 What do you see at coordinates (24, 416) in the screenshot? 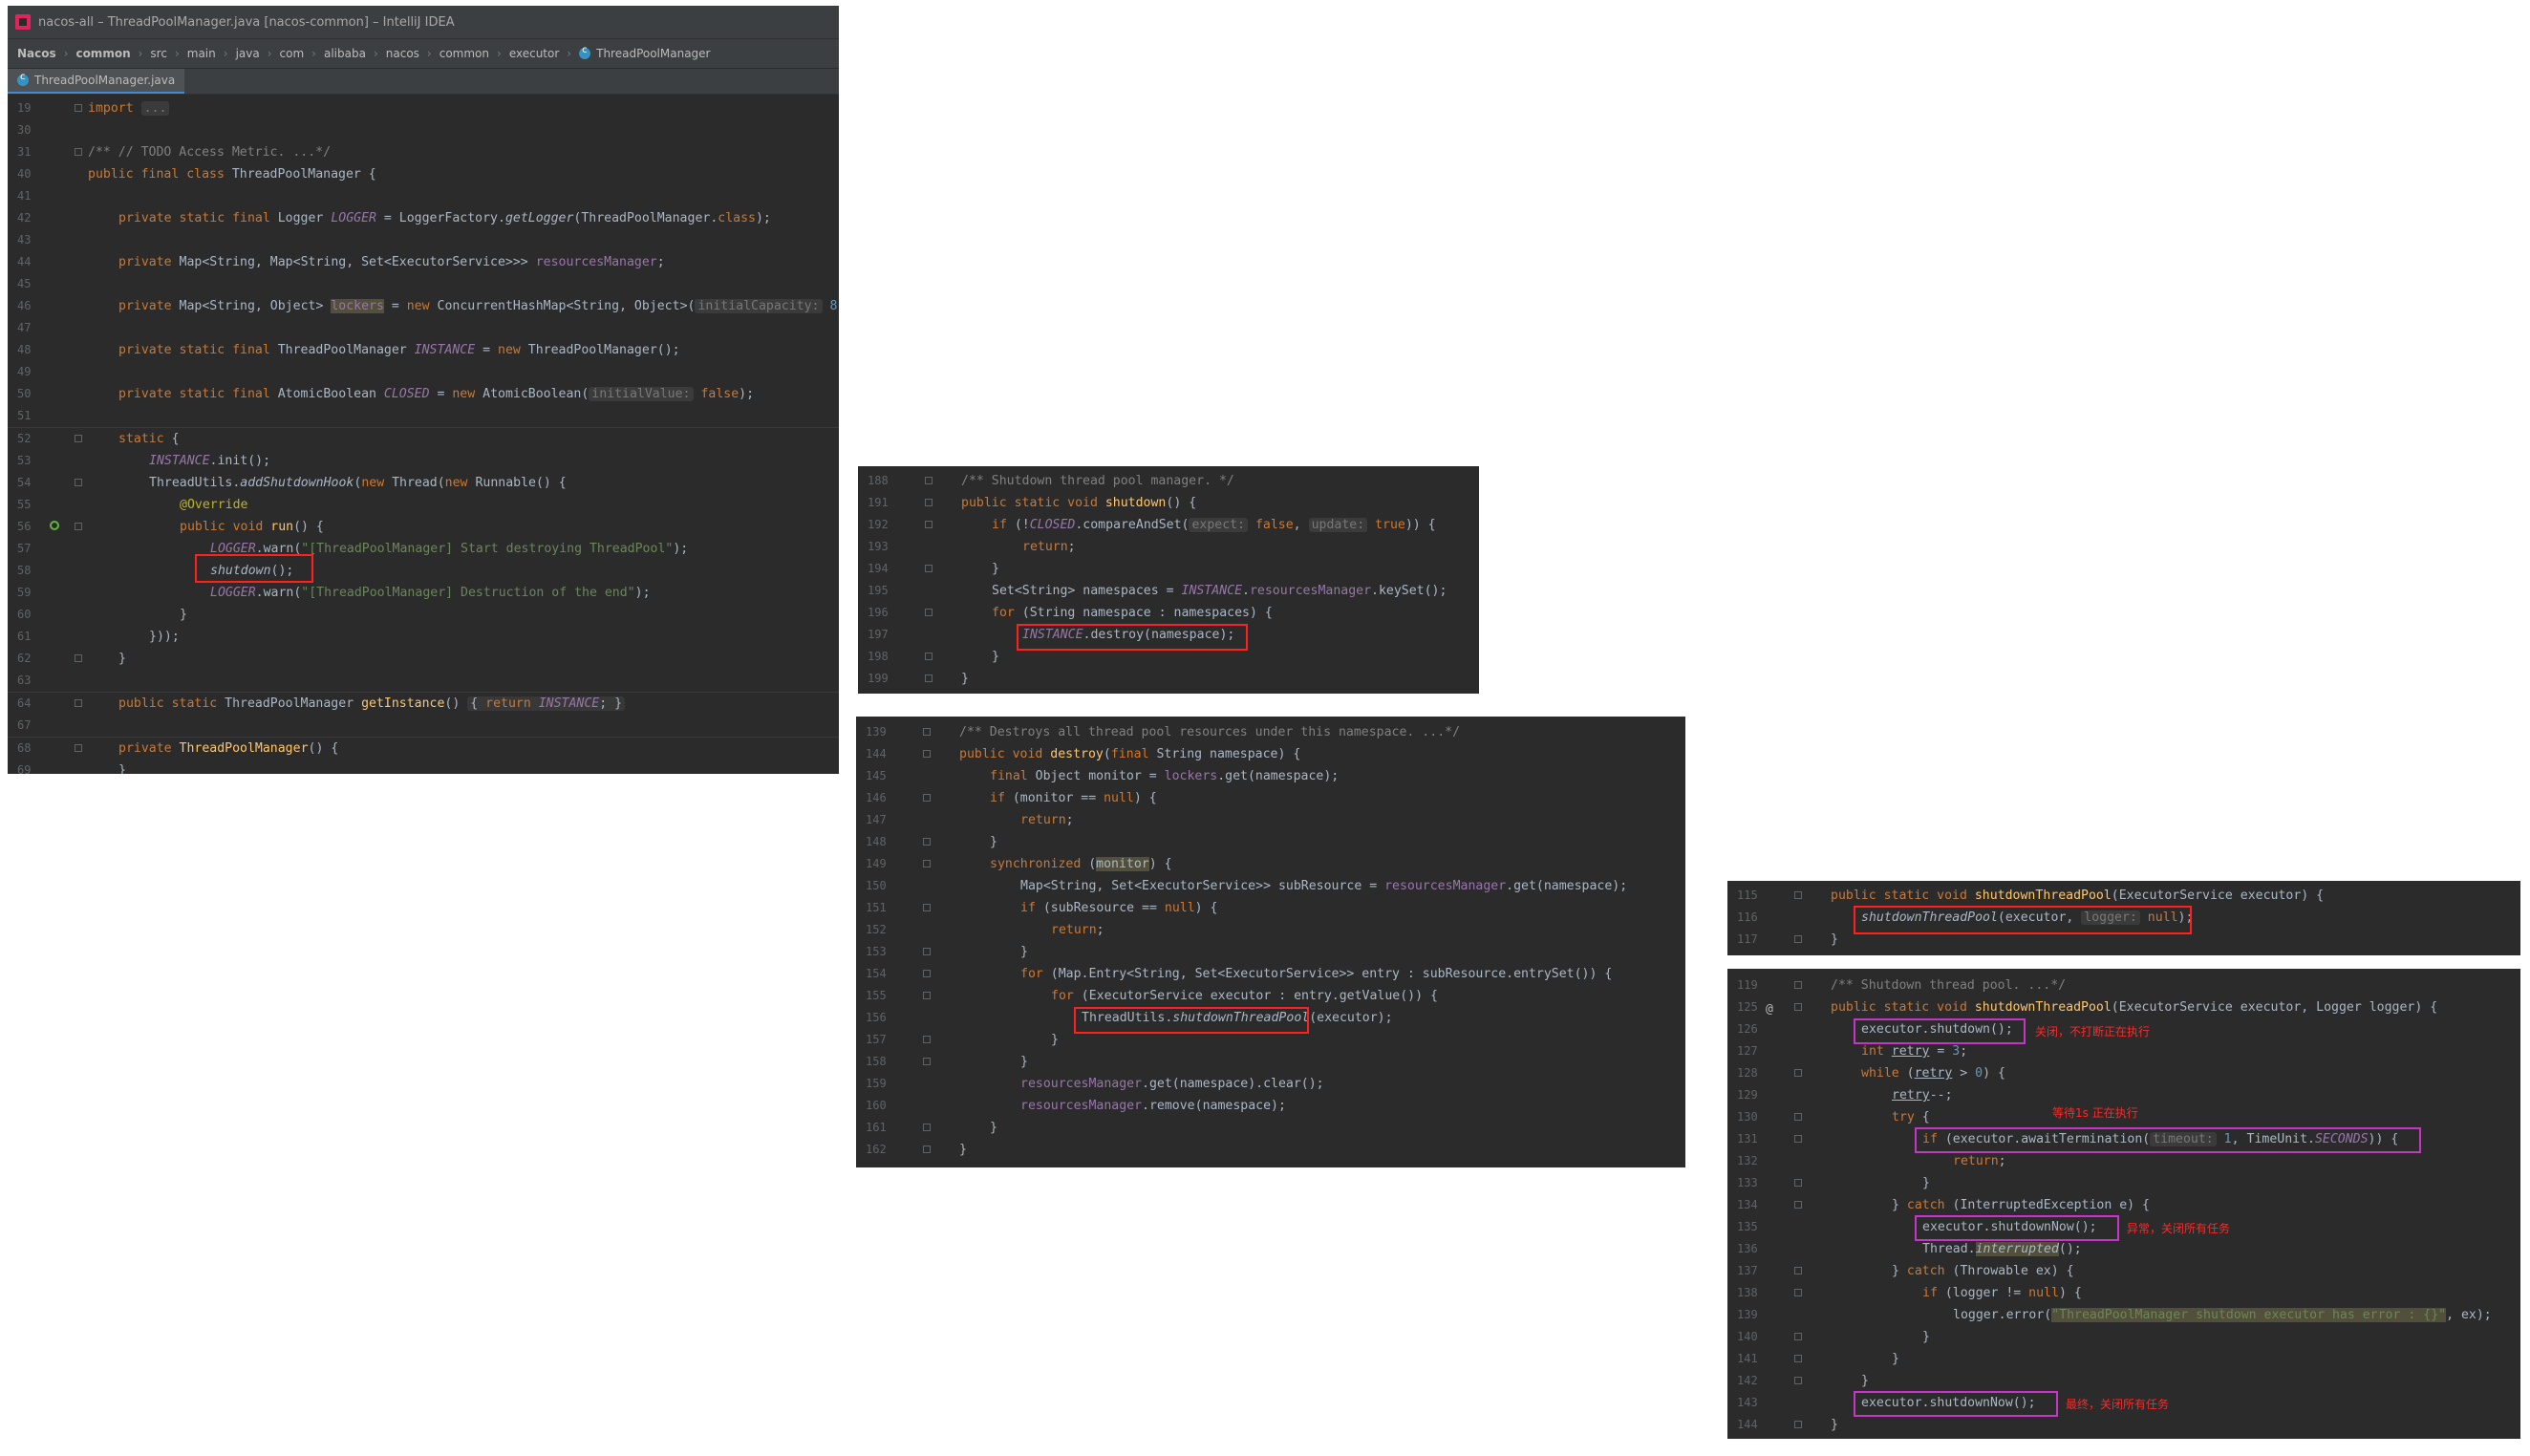
I see `code-line: 51` at bounding box center [24, 416].